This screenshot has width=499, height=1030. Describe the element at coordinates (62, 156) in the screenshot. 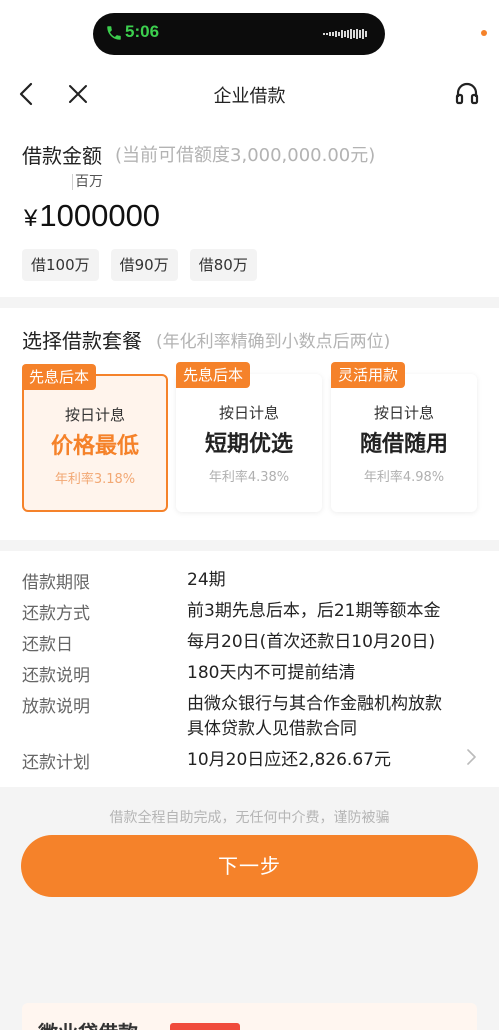

I see `amount-label: 借款金额` at that location.